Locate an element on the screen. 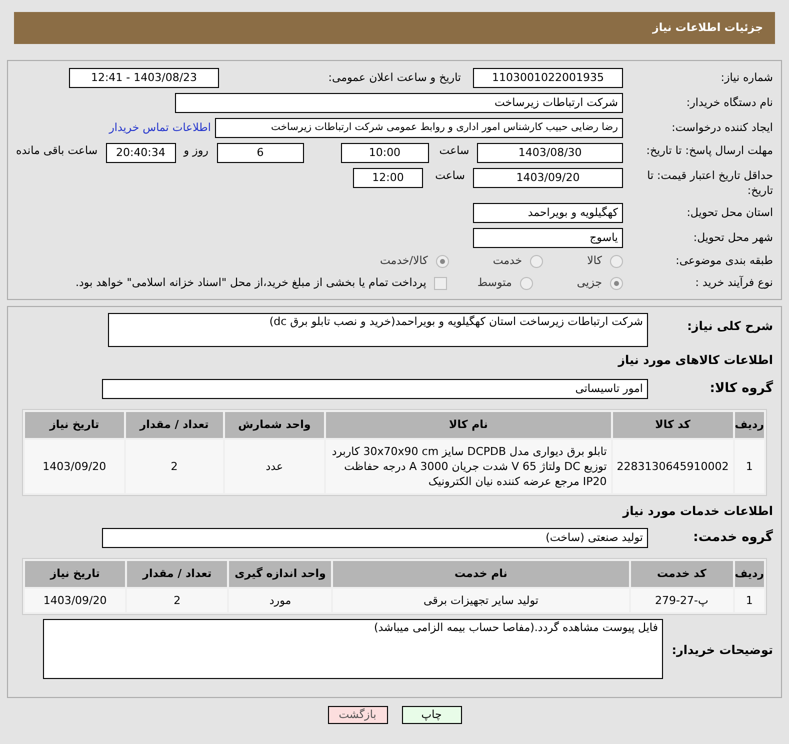 The width and height of the screenshot is (789, 744). field-label: شرح کلی نیاز: is located at coordinates (729, 326).